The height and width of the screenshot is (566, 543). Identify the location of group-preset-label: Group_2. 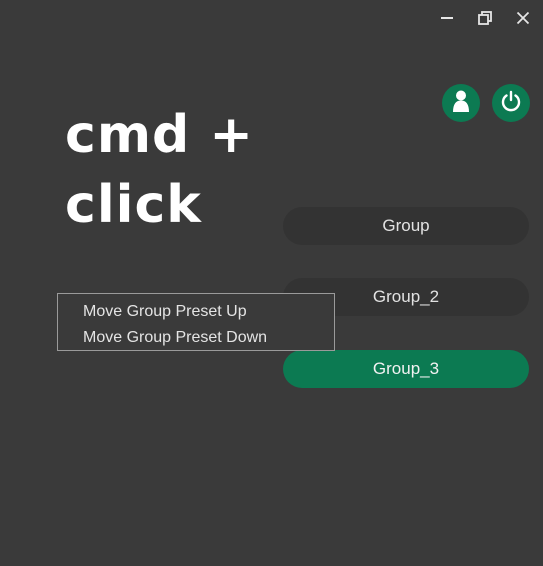
(406, 296).